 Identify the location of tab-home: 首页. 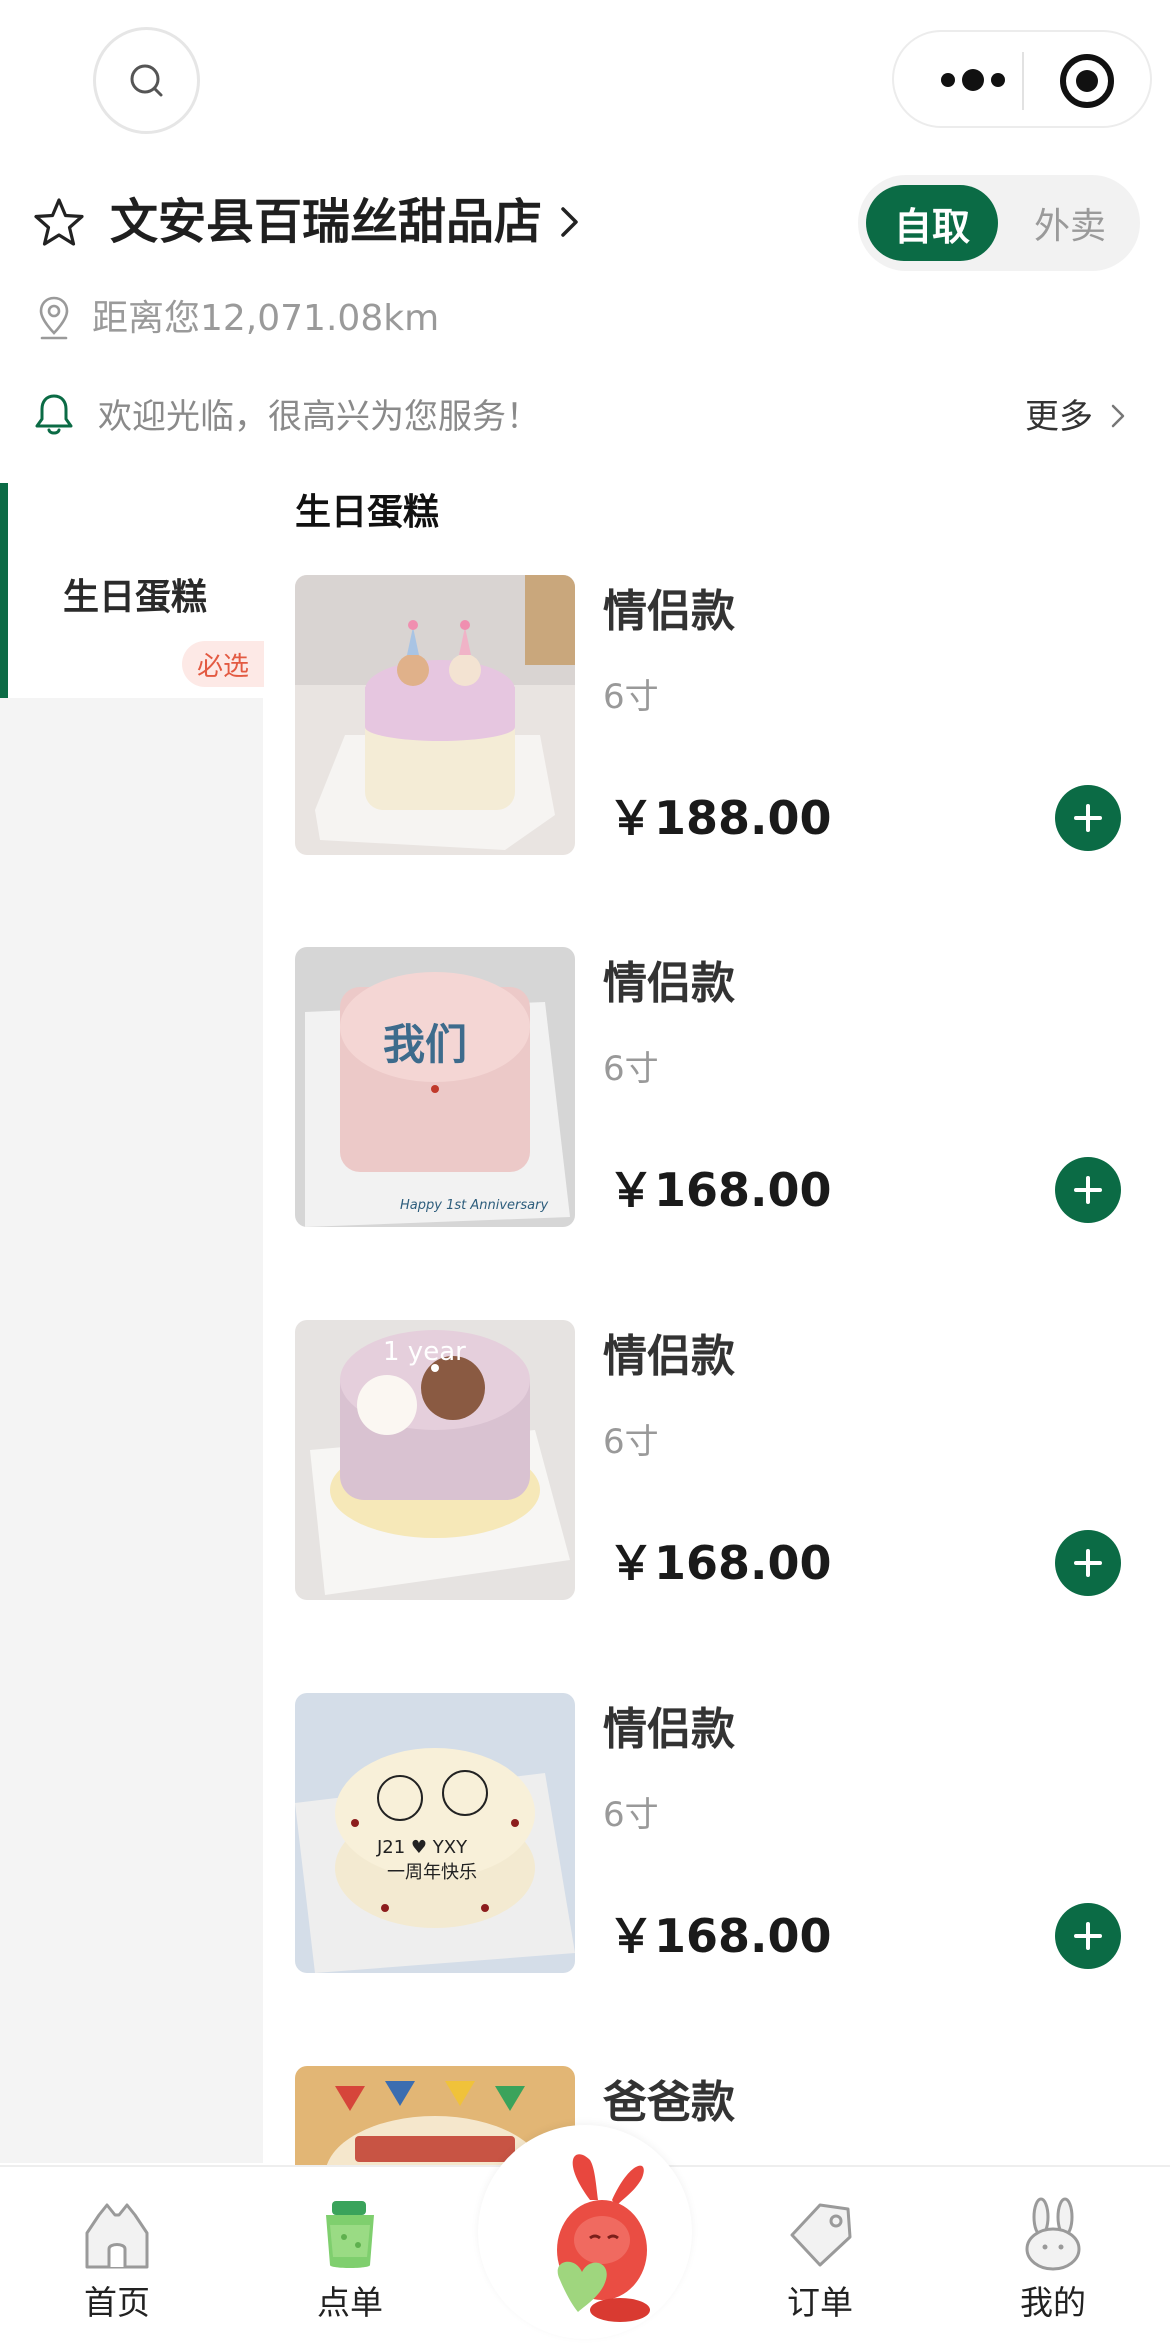
(117, 2256).